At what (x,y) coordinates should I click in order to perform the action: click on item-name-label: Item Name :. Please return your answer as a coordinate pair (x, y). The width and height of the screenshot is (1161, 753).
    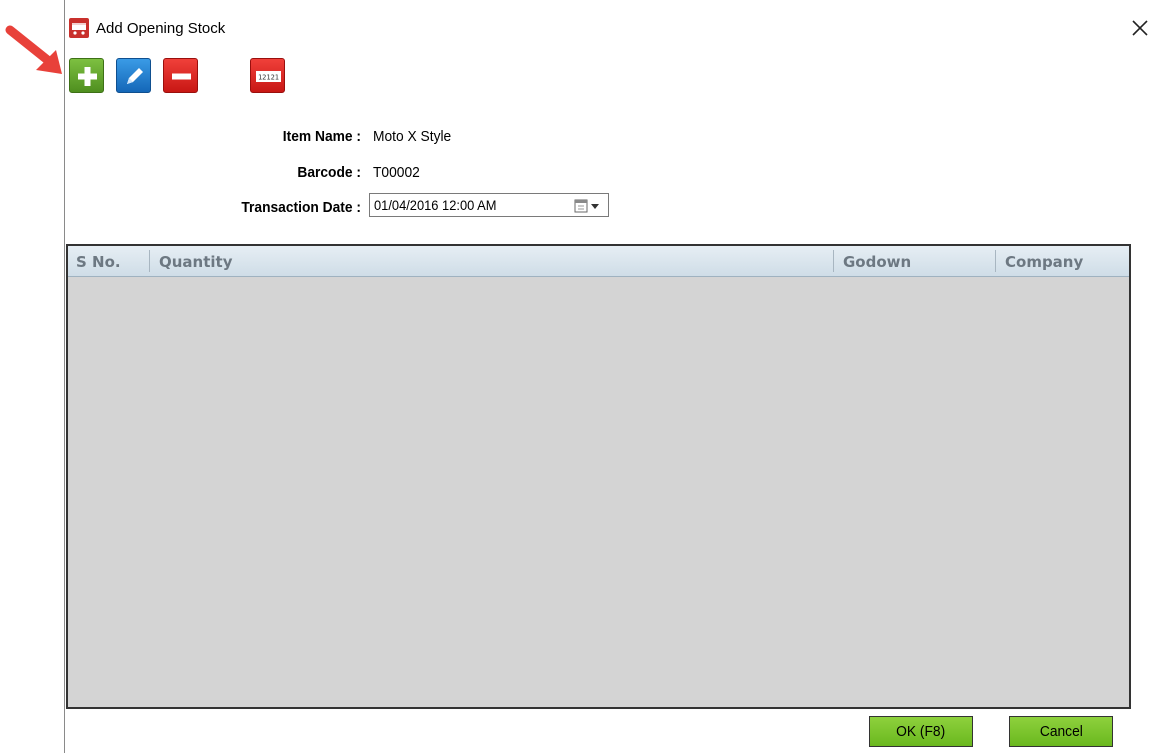
    Looking at the image, I should click on (321, 136).